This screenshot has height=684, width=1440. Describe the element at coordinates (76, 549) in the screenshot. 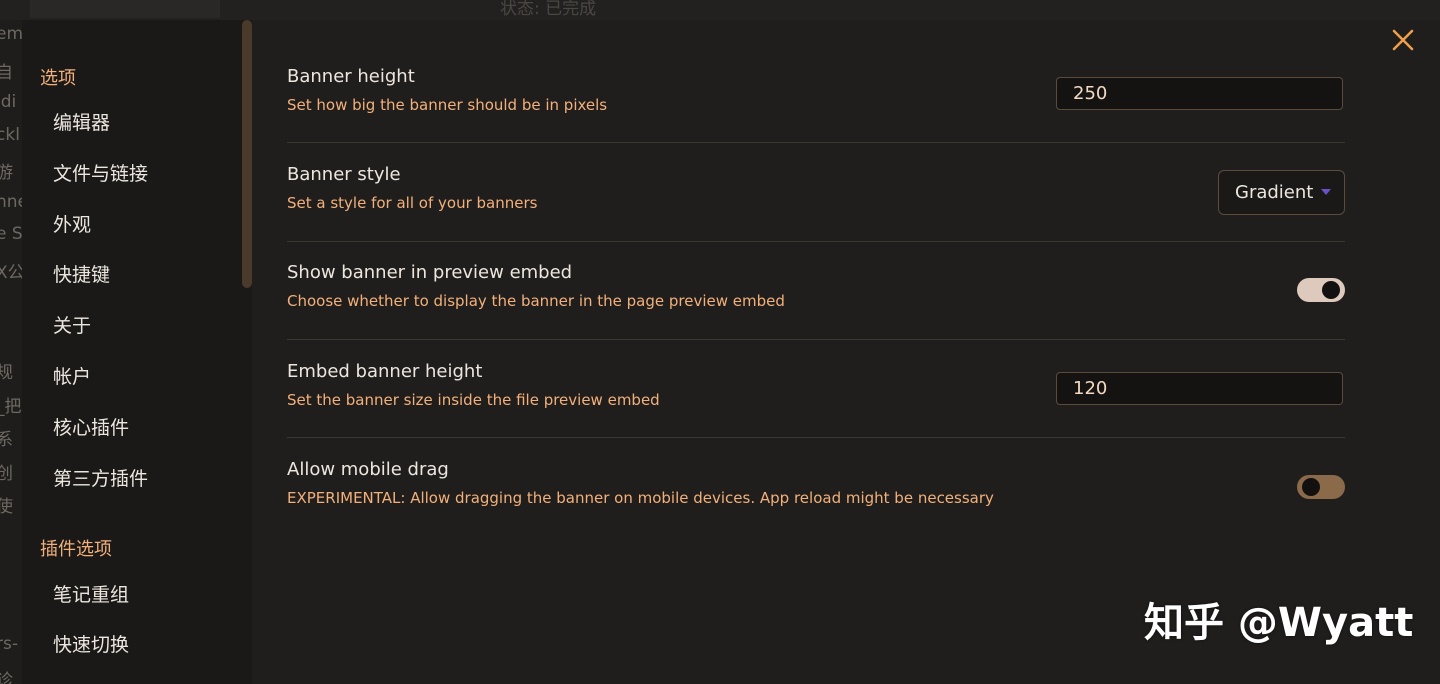

I see `sidebar-heading-plugin-options: 插件选项` at that location.